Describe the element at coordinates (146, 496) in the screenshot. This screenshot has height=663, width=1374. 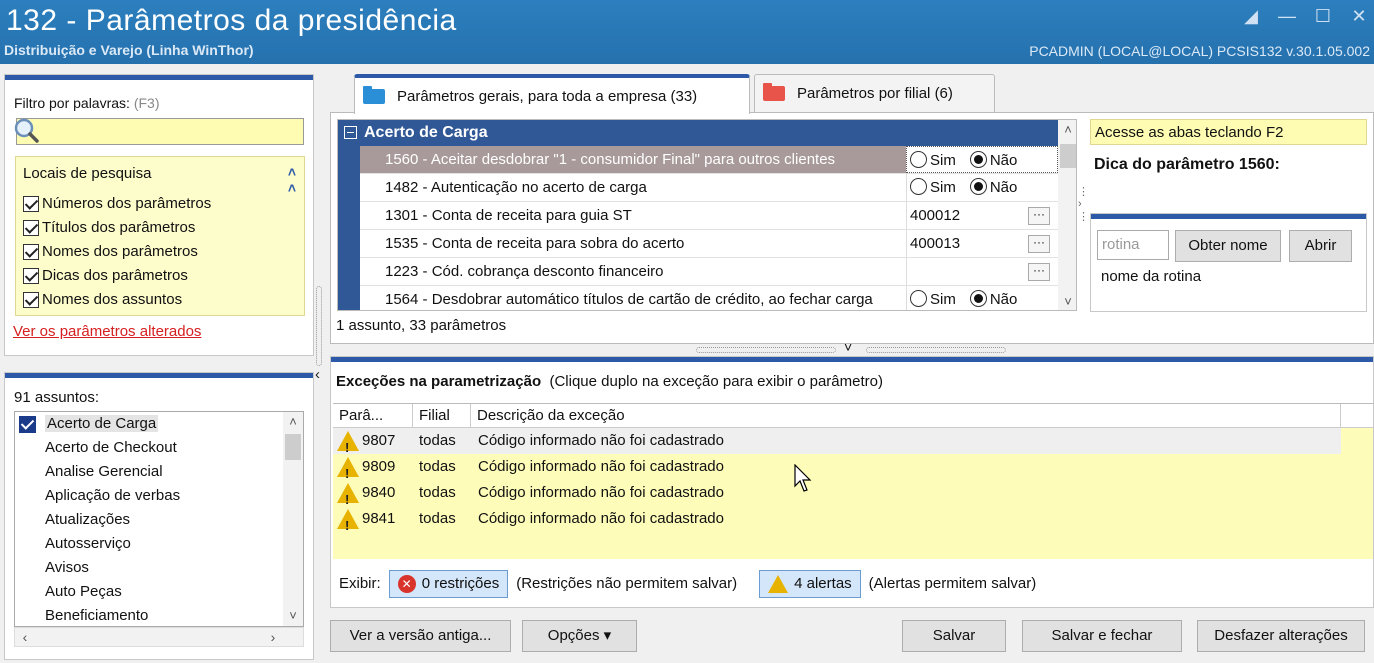
I see `list-item: Aplicação de verbas` at that location.